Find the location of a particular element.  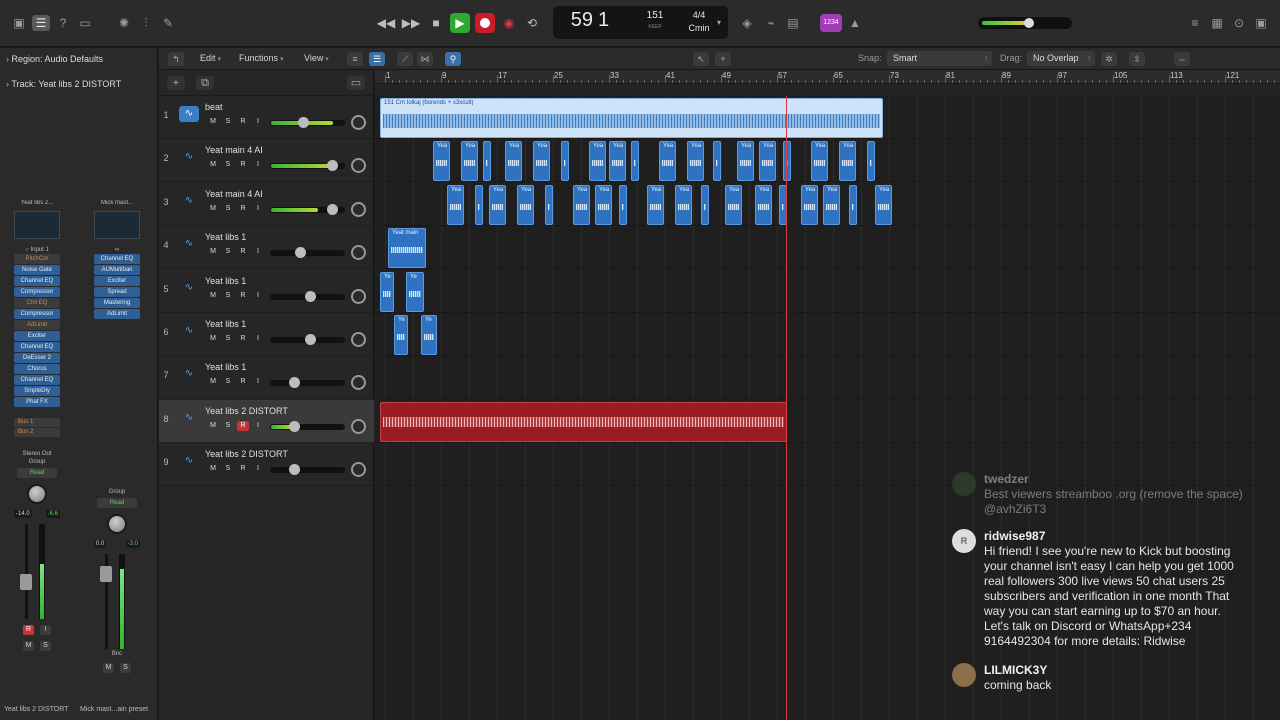

solo-mode-icon: ▤ is located at coordinates (793, 23).